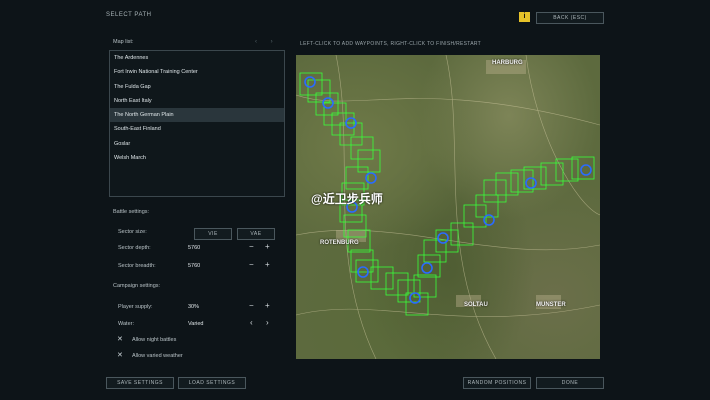 Image resolution: width=710 pixels, height=400 pixels. I want to click on map-list-item-selected: The North German Plain, so click(197, 115).